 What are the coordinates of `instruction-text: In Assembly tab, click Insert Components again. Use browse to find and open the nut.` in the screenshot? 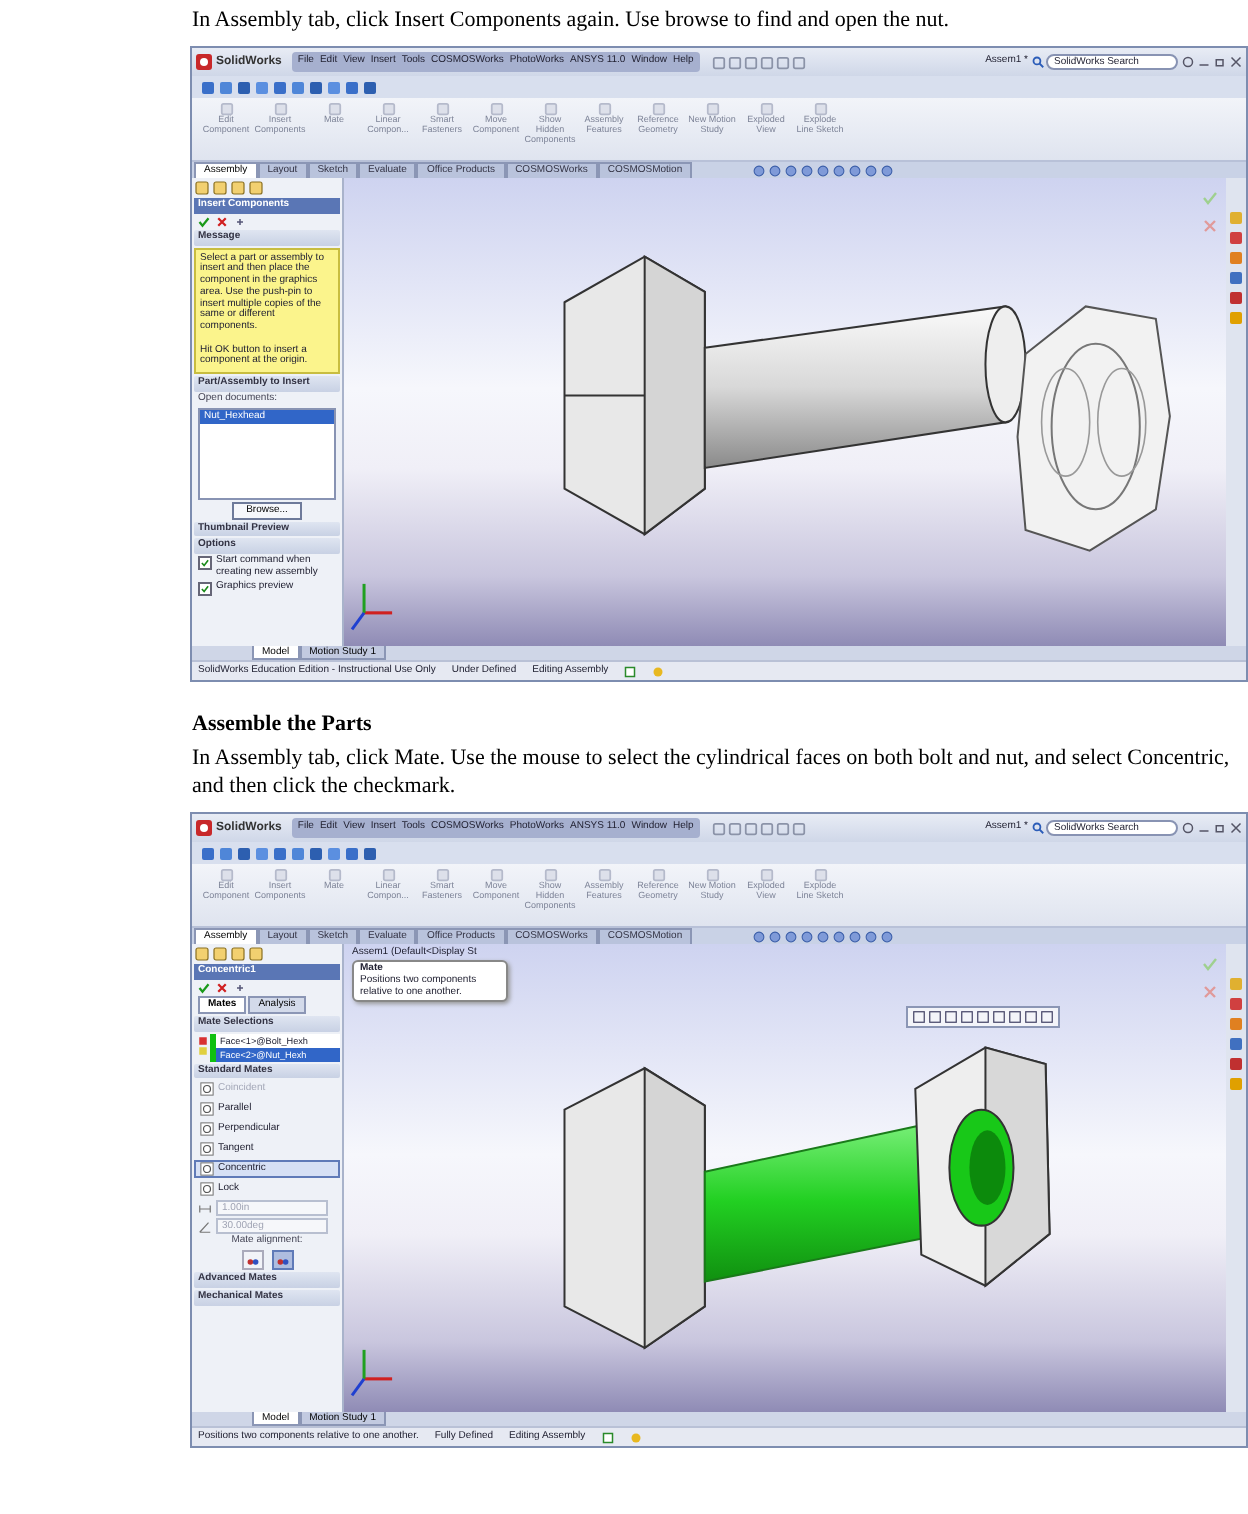 It's located at (572, 20).